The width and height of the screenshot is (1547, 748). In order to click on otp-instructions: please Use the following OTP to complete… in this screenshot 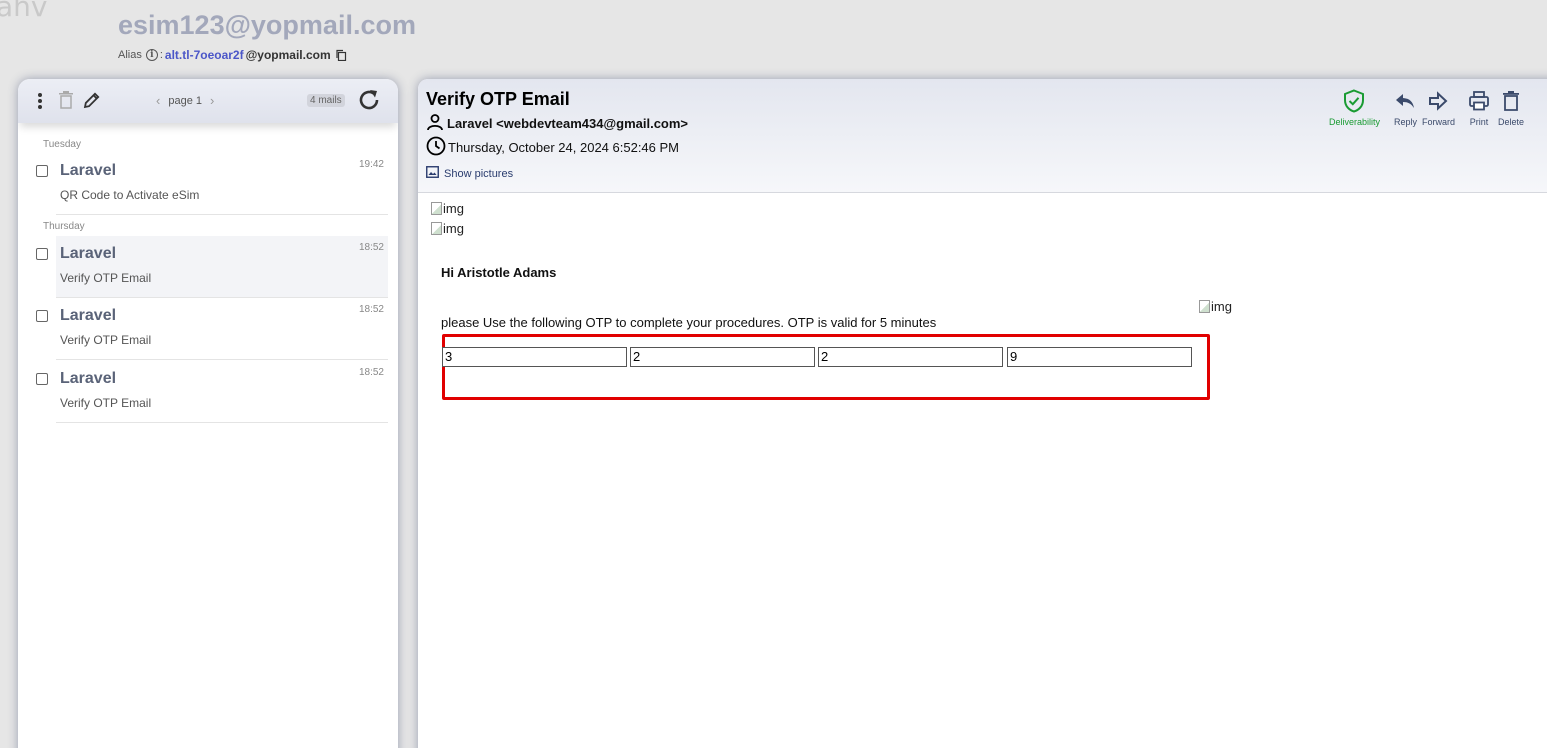, I will do `click(689, 322)`.